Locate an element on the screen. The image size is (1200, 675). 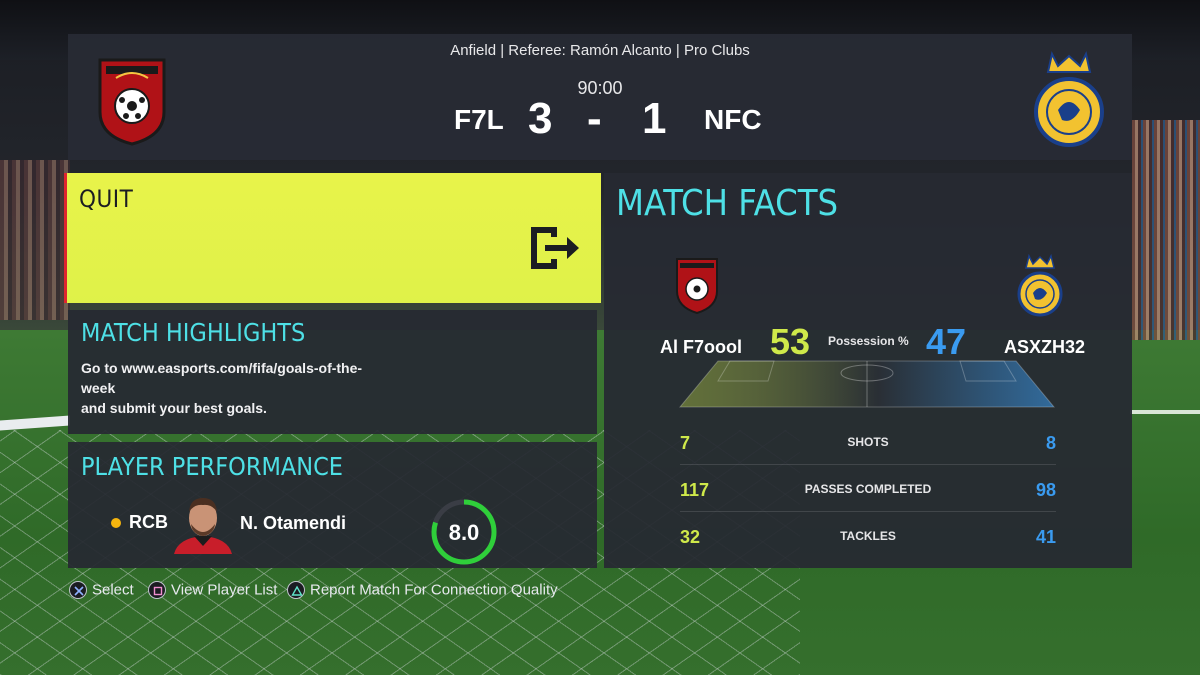
away-possession: 47 is located at coordinates (946, 341).